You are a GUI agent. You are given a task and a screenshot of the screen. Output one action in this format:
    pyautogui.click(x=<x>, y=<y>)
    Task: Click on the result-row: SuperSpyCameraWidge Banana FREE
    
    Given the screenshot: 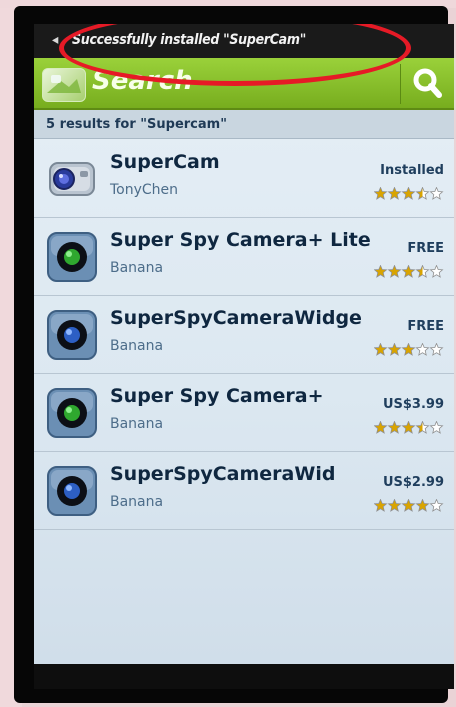 What is the action you would take?
    pyautogui.click(x=244, y=335)
    